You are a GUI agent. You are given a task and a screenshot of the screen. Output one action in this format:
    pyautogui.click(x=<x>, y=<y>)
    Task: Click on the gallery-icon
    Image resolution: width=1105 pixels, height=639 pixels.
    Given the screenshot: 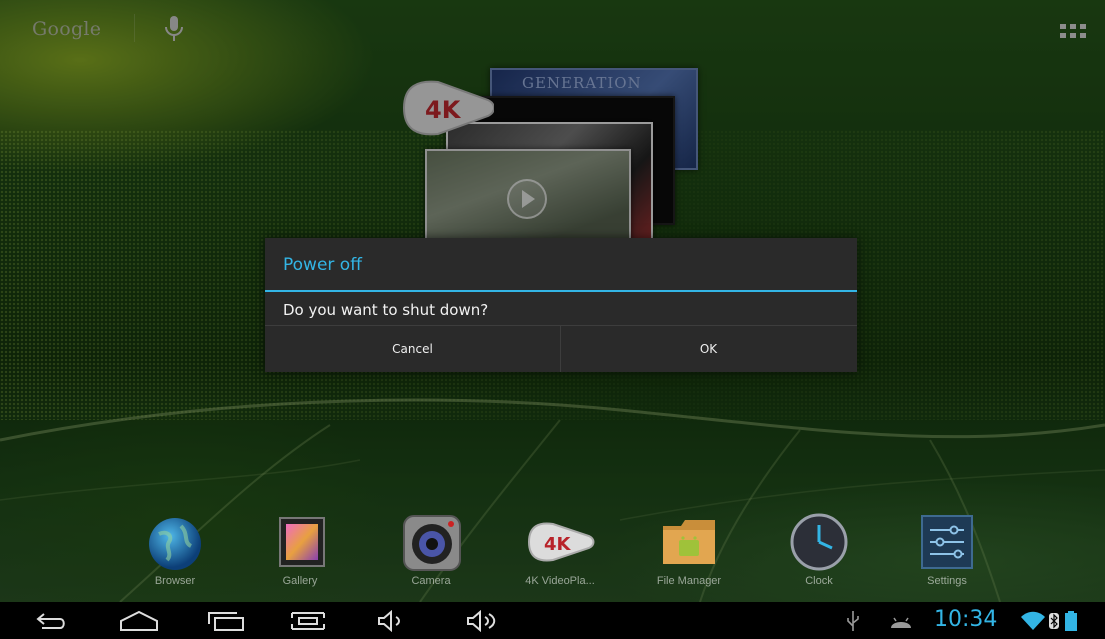 What is the action you would take?
    pyautogui.click(x=302, y=542)
    